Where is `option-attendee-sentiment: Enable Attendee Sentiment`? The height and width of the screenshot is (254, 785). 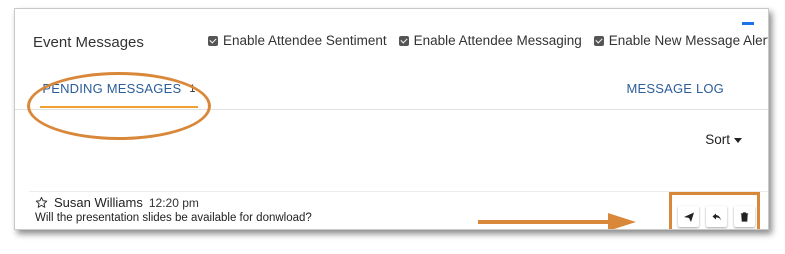
option-attendee-sentiment: Enable Attendee Sentiment is located at coordinates (297, 40).